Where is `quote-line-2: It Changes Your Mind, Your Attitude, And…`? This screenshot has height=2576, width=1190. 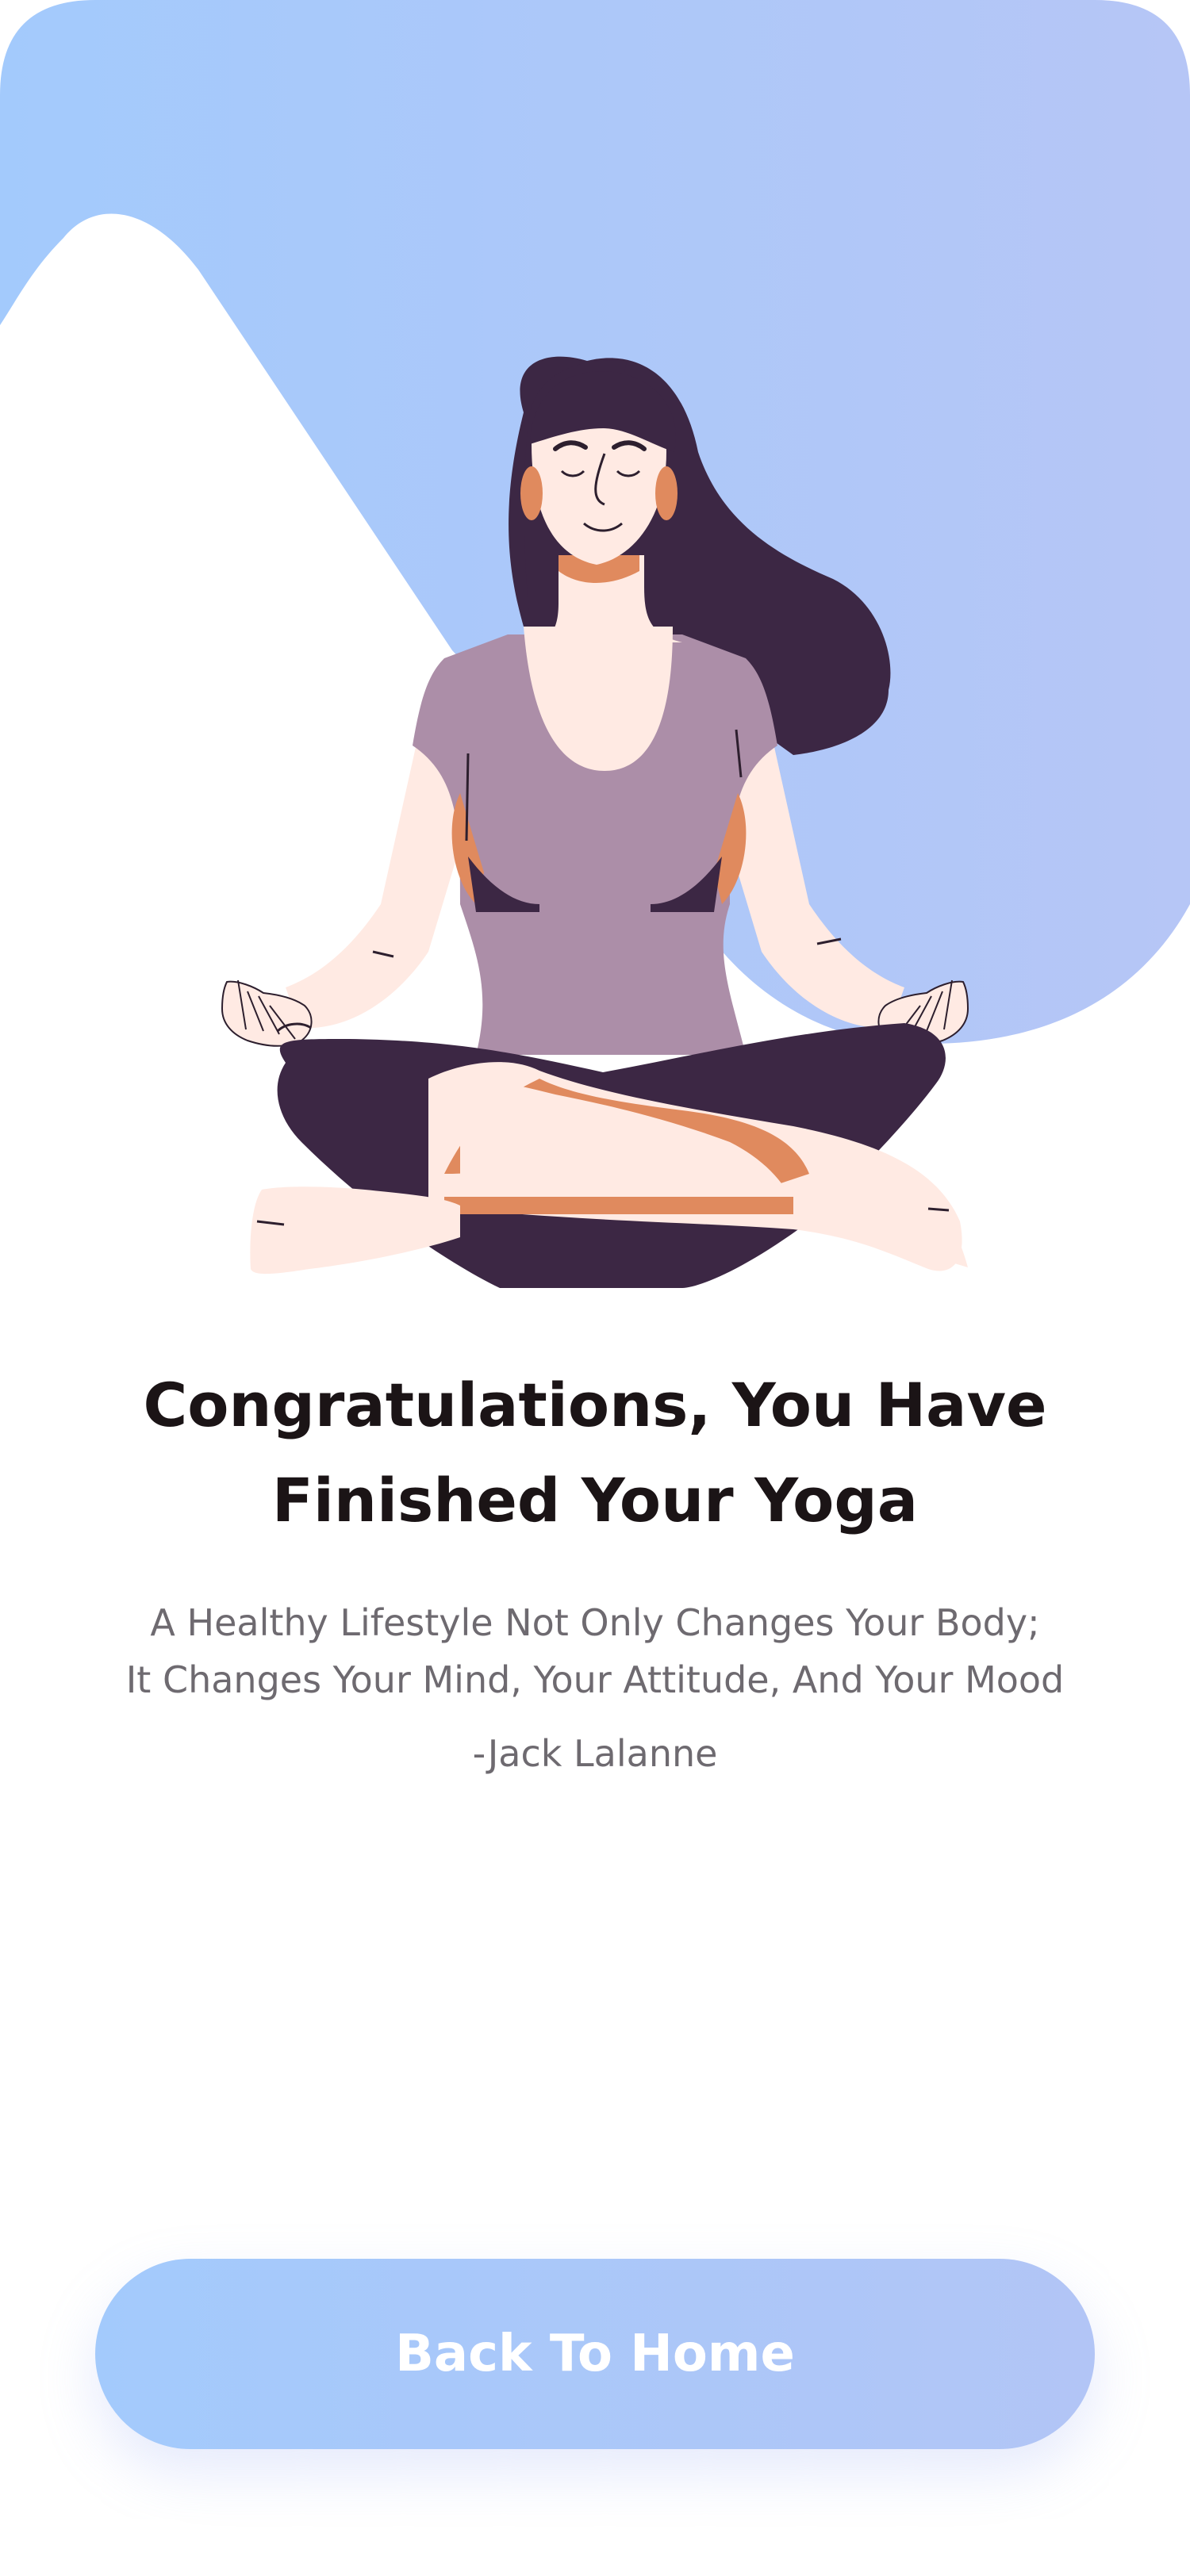 quote-line-2: It Changes Your Mind, Your Attitude, And… is located at coordinates (595, 1680).